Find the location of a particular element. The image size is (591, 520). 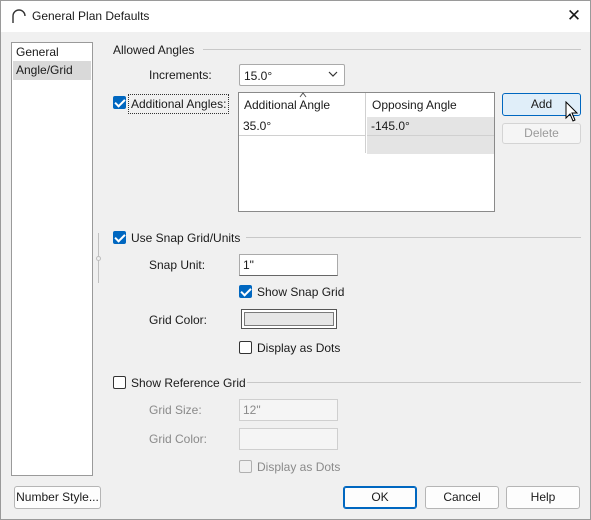

column-header-label: Additional Angle is located at coordinates (287, 105).